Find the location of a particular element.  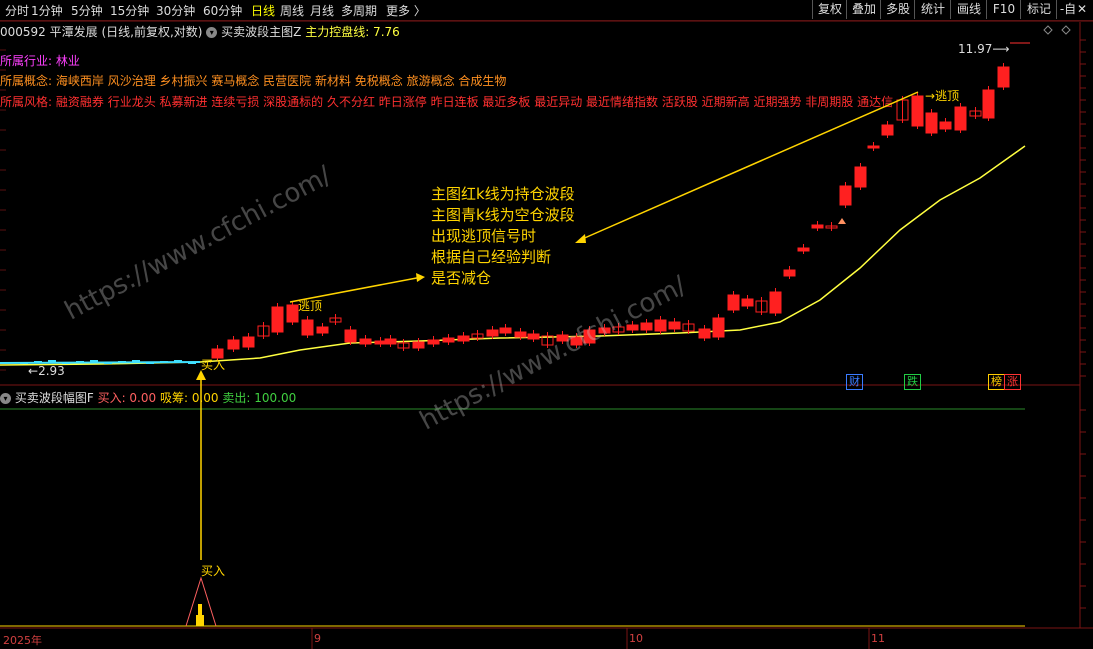

sub-indicator-dropdown-icon: ▾ is located at coordinates (5, 398).